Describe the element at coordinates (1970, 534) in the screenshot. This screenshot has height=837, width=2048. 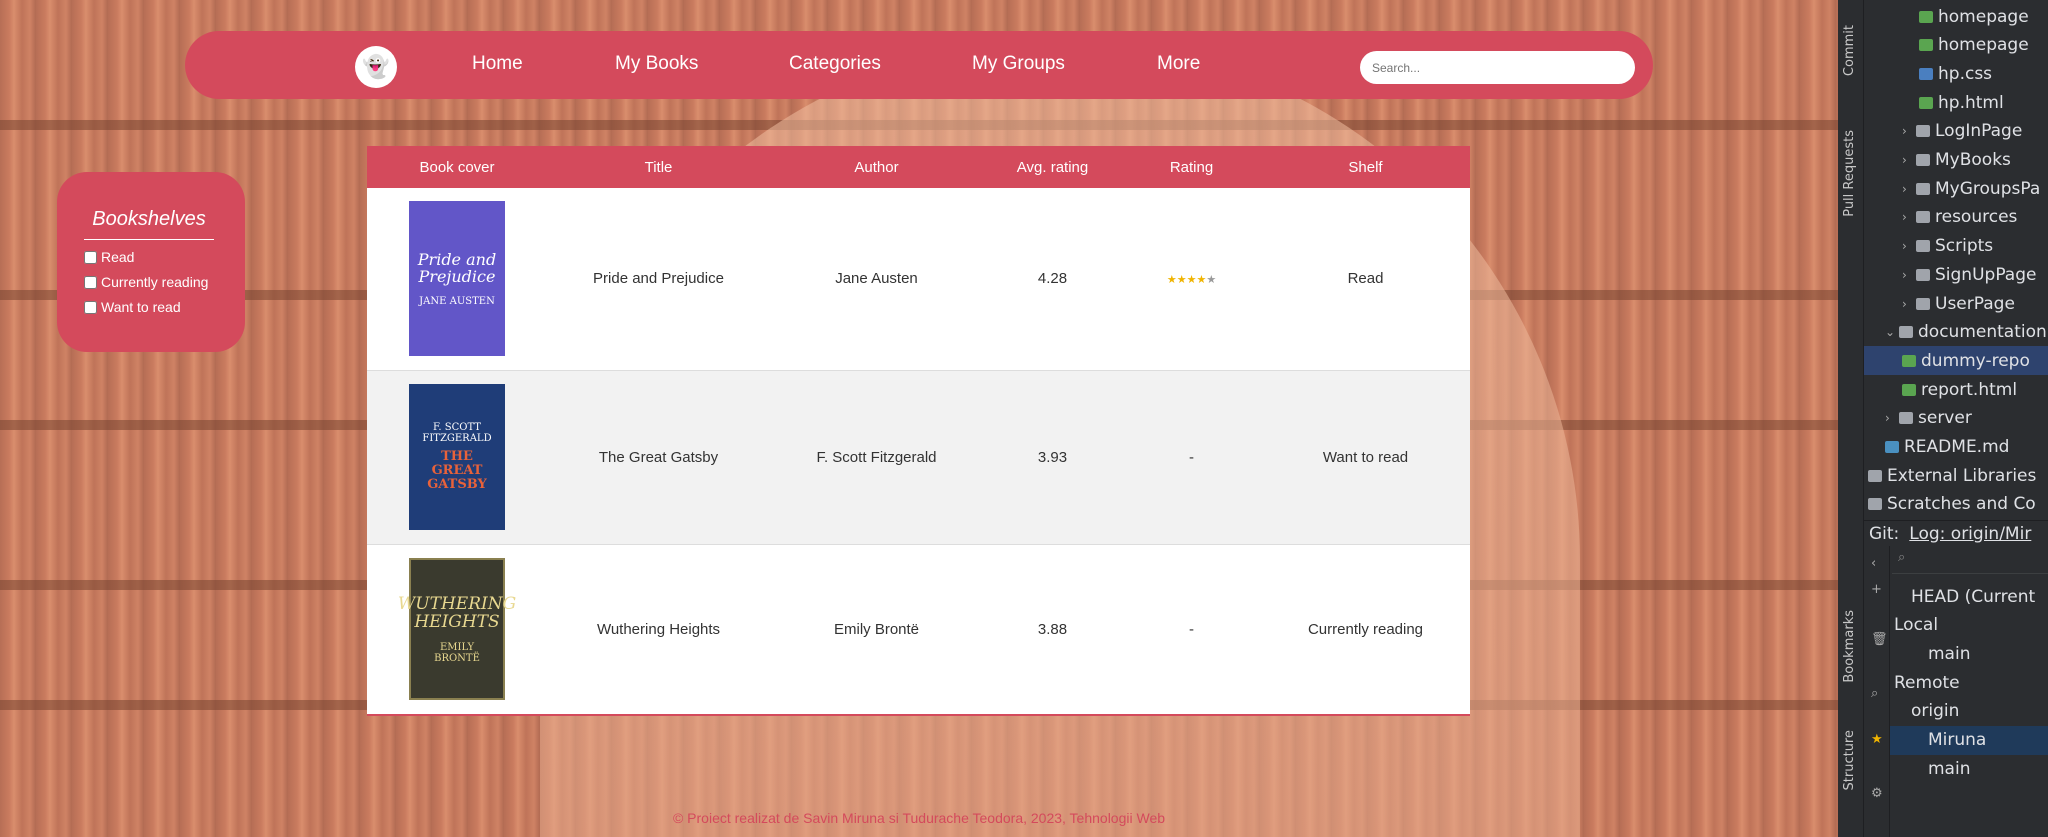
I see `git-log-tab: Log: origin/Mir` at that location.